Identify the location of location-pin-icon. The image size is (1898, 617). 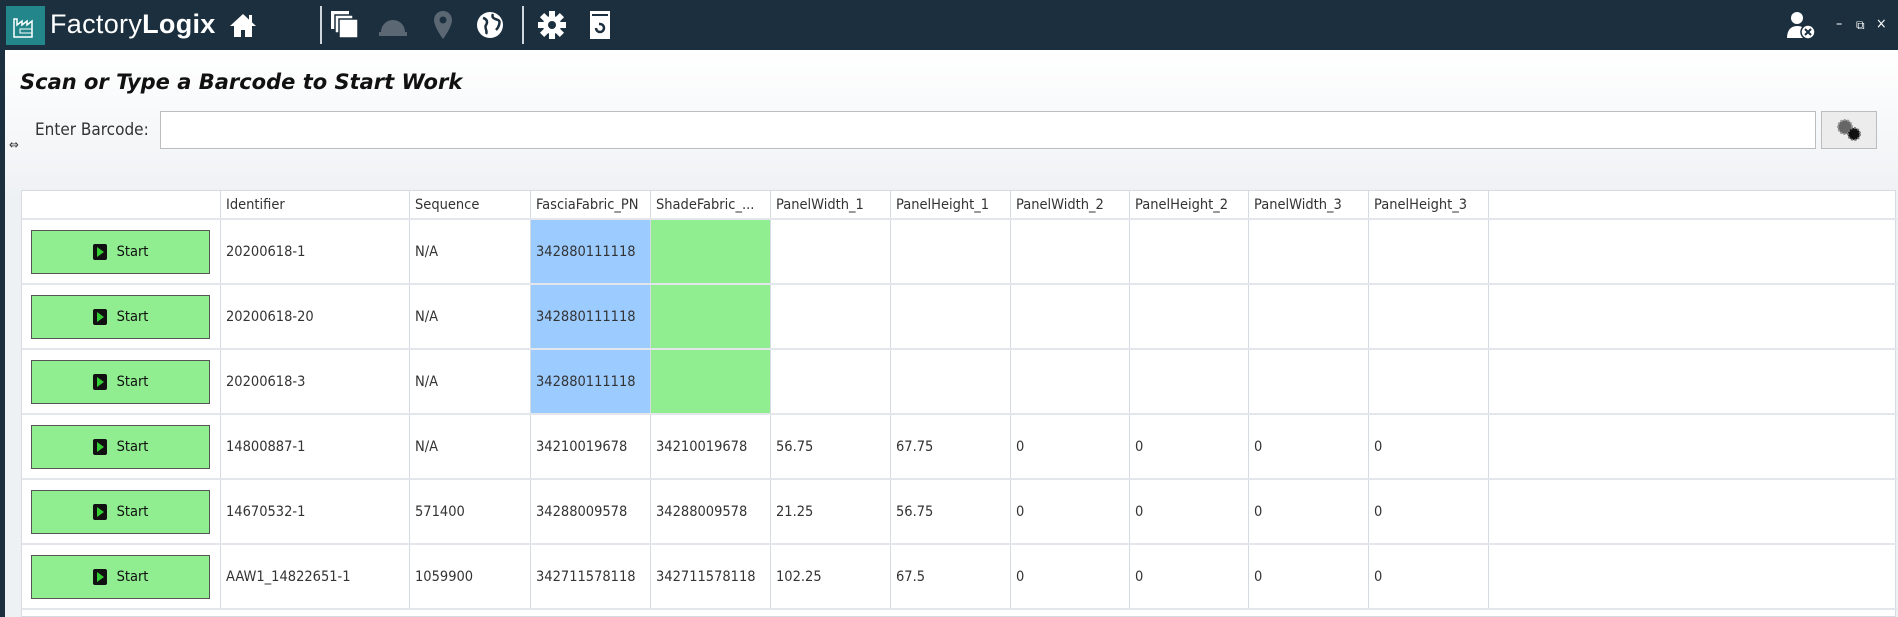
(443, 25).